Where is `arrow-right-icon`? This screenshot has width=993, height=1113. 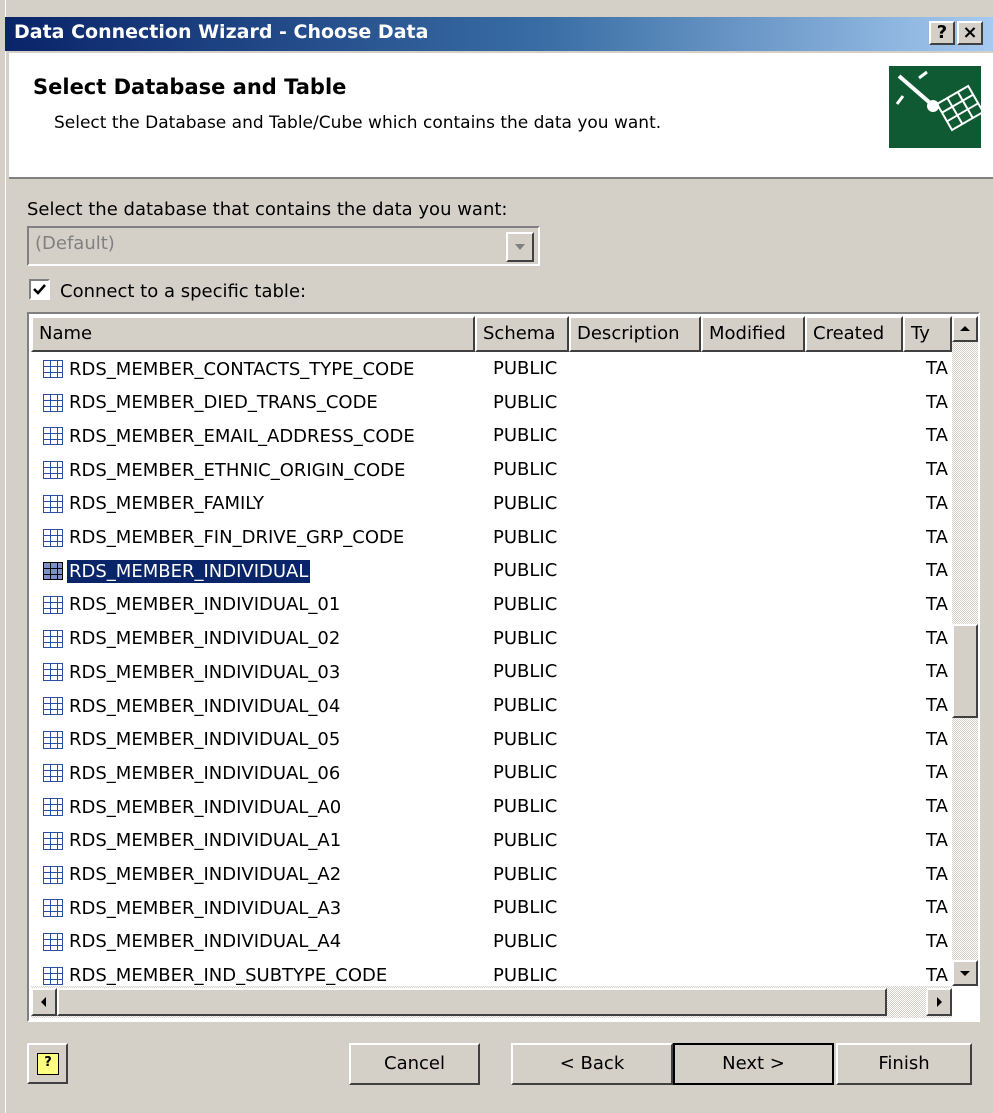 arrow-right-icon is located at coordinates (939, 1002).